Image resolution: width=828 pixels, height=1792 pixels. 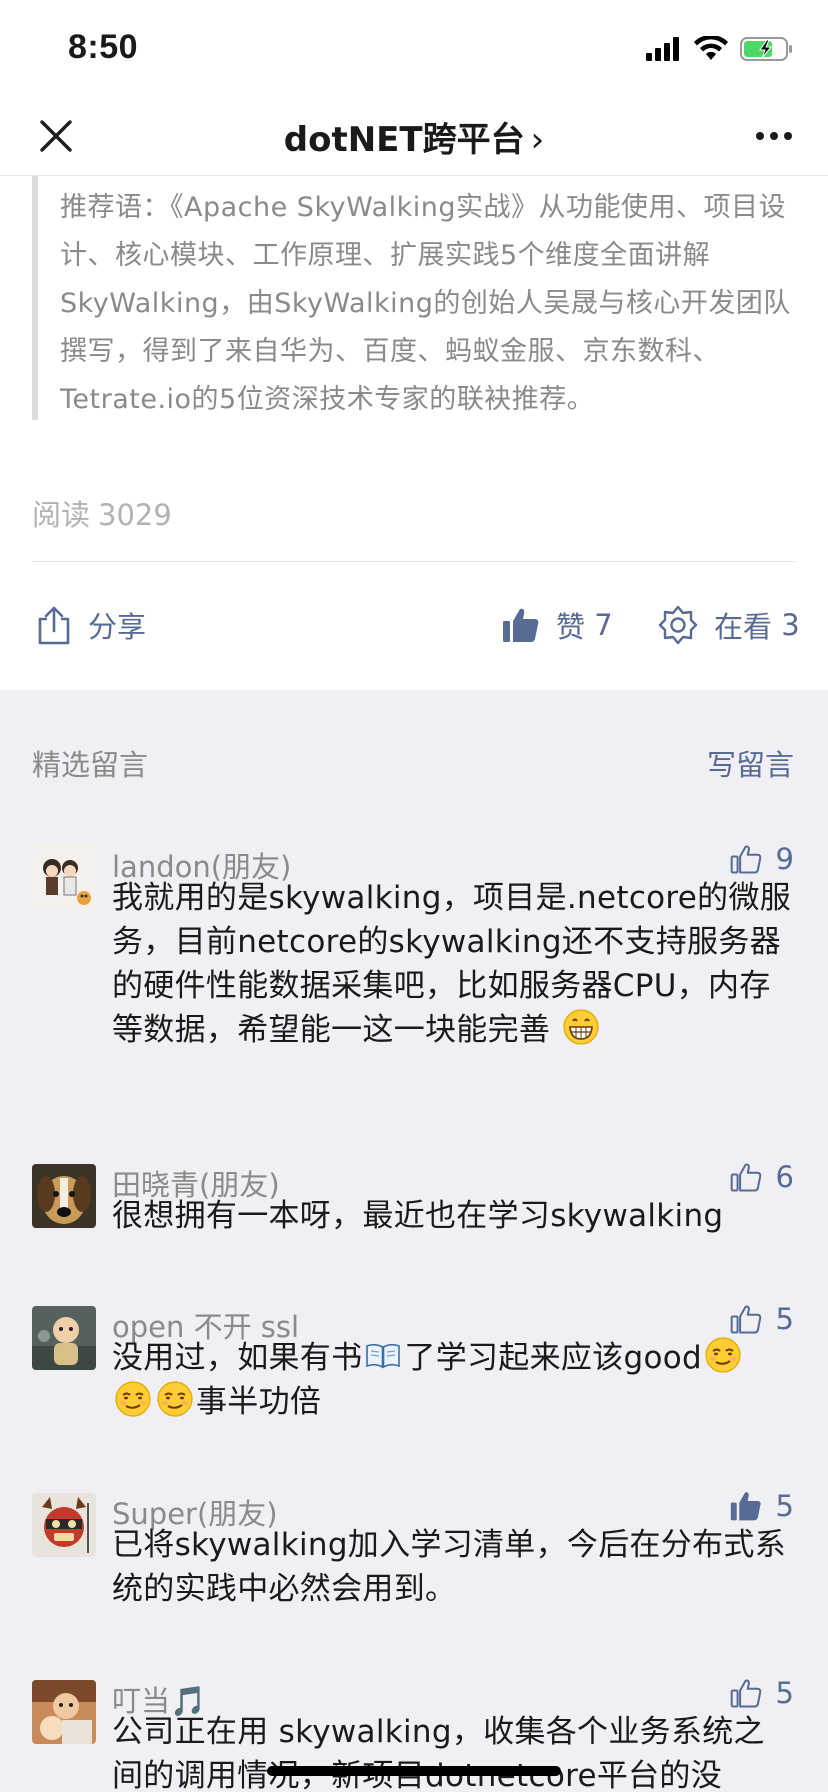 I want to click on grinning-emoji-icon, so click(x=581, y=1027).